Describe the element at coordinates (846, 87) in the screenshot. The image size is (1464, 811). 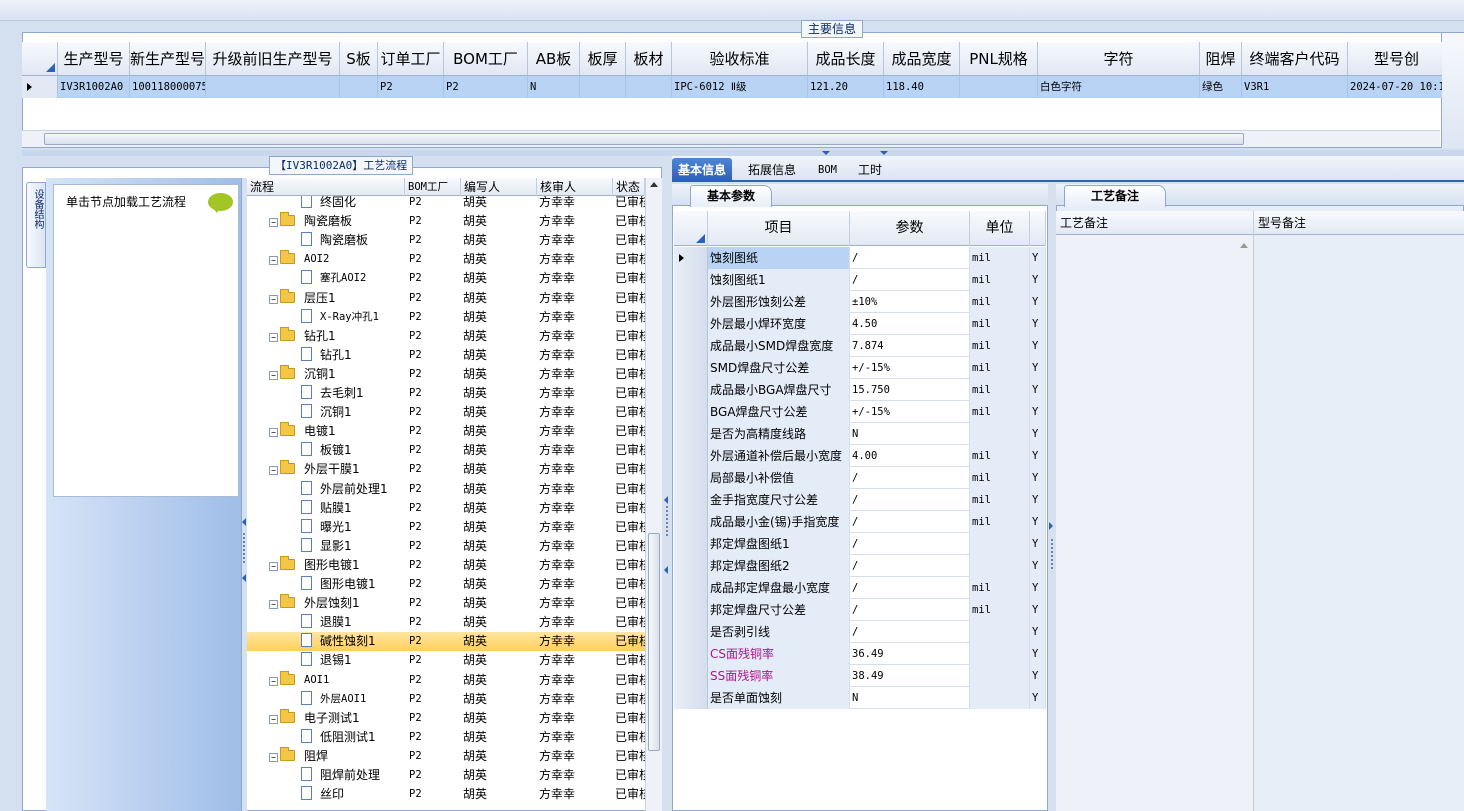
I see `grid-cell: 121.20` at that location.